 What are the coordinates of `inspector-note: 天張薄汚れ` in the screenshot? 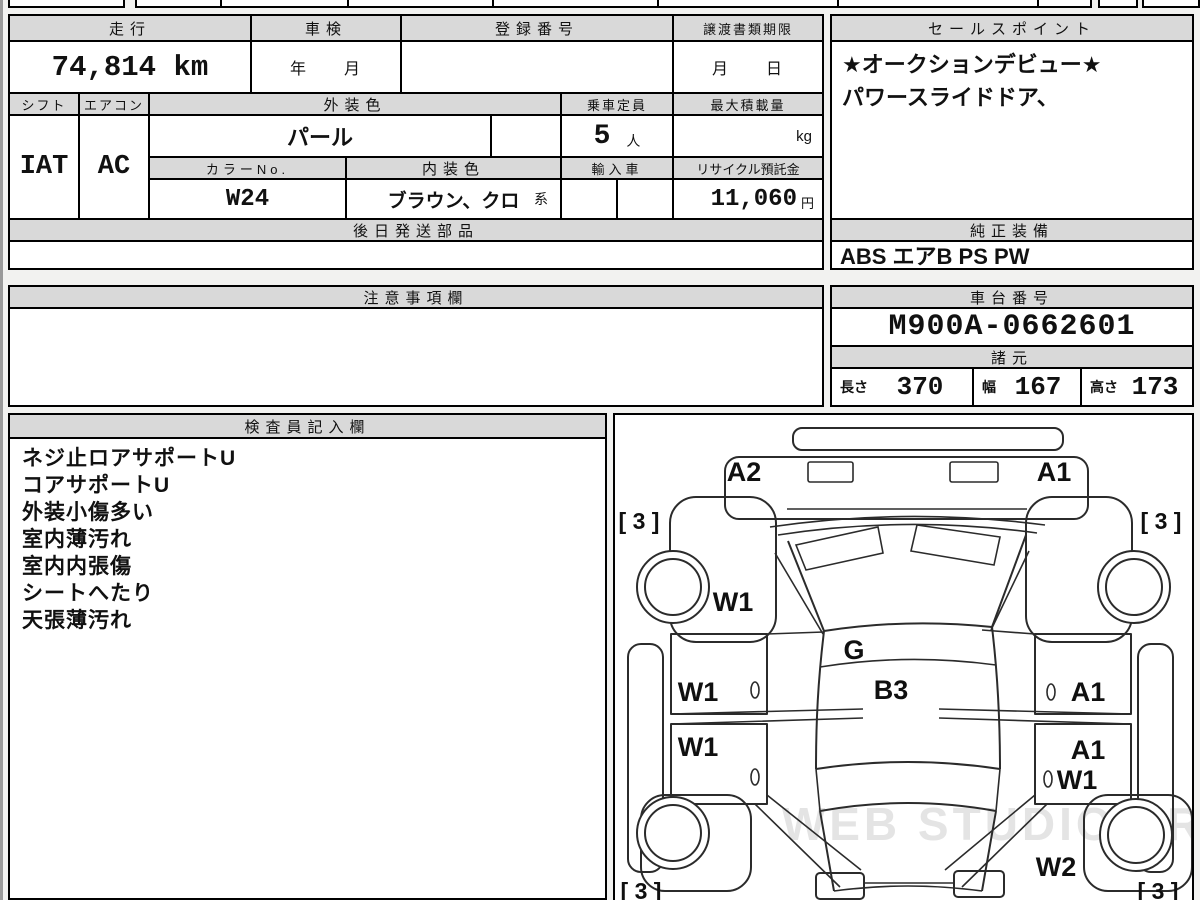 It's located at (77, 620).